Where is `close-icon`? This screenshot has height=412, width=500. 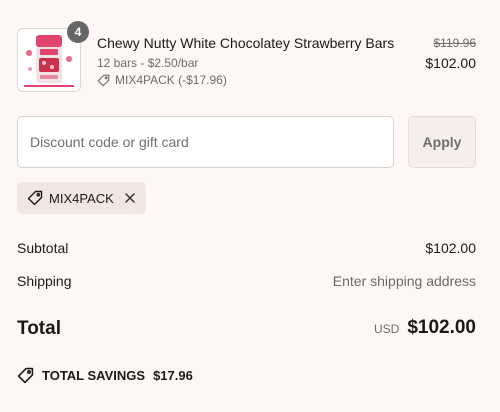 close-icon is located at coordinates (130, 198).